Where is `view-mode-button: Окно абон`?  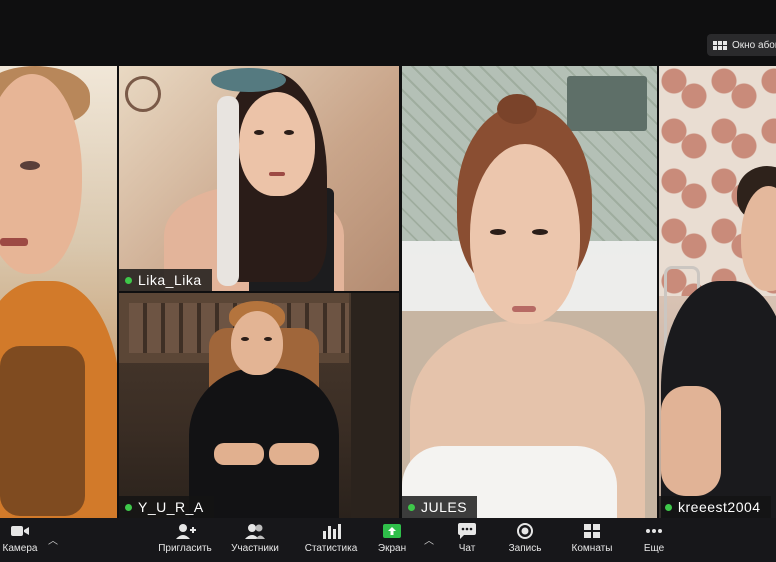 view-mode-button: Окно абон is located at coordinates (741, 45).